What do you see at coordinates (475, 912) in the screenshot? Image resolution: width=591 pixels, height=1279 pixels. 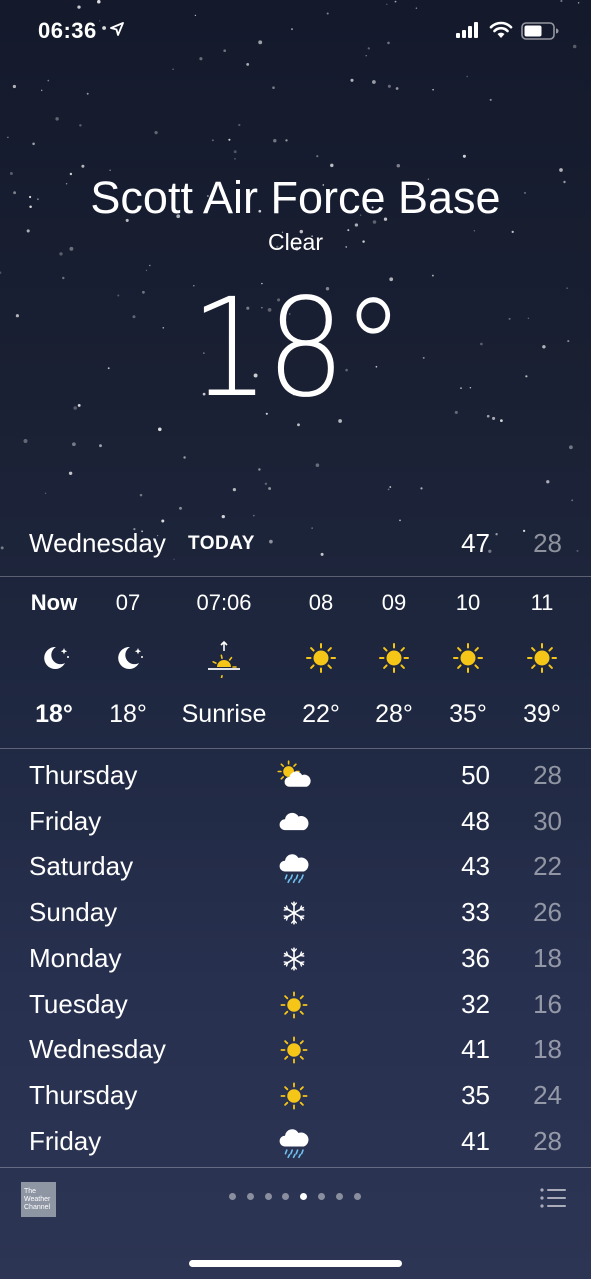 I see `daily-high-temp: 33` at bounding box center [475, 912].